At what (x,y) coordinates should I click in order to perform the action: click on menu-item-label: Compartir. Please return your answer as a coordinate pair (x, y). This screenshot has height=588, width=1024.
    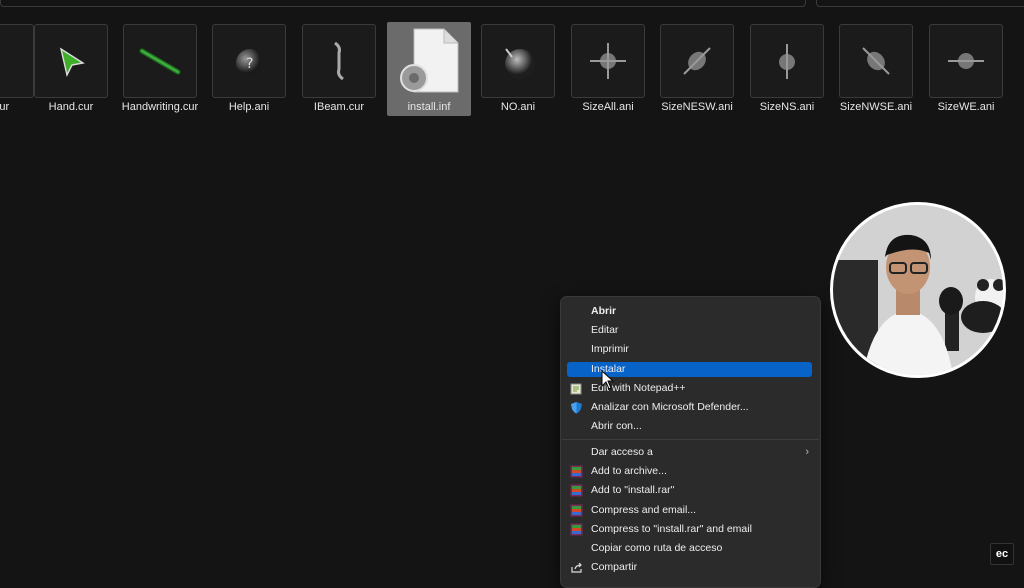
    Looking at the image, I should click on (614, 567).